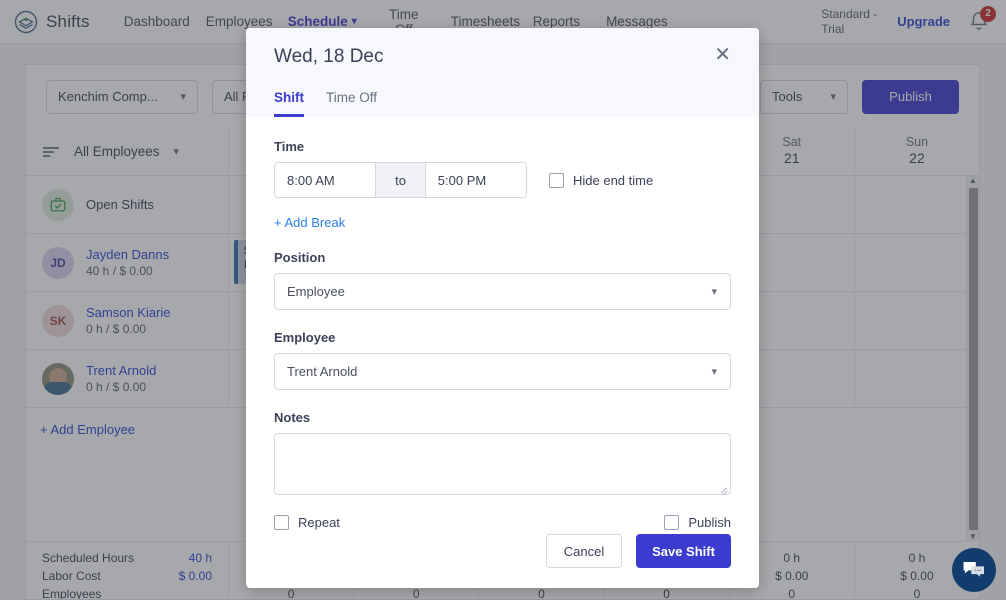 The image size is (1006, 600). I want to click on repeat-checkbox: Repeat, so click(307, 522).